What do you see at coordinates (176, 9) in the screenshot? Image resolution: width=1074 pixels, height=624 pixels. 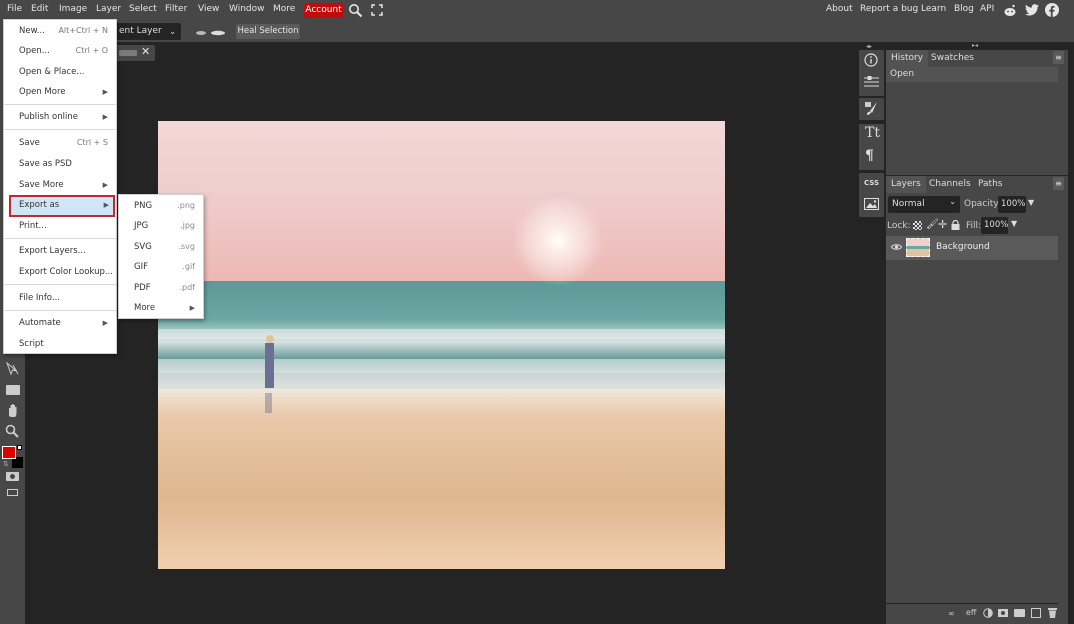 I see `menu-filter: Filter` at bounding box center [176, 9].